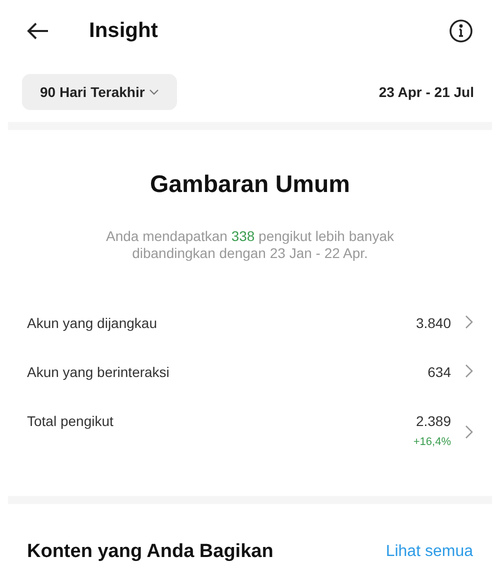  I want to click on metric-value: 3.840, so click(433, 323).